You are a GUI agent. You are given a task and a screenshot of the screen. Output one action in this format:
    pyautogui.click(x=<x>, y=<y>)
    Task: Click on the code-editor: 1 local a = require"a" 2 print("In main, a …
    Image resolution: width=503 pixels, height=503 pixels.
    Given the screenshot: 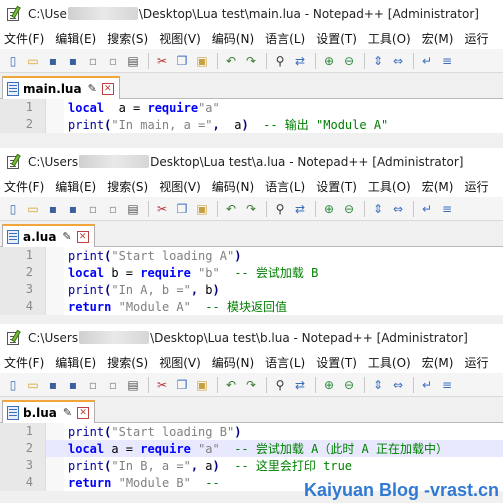 What is the action you would take?
    pyautogui.click(x=251, y=116)
    